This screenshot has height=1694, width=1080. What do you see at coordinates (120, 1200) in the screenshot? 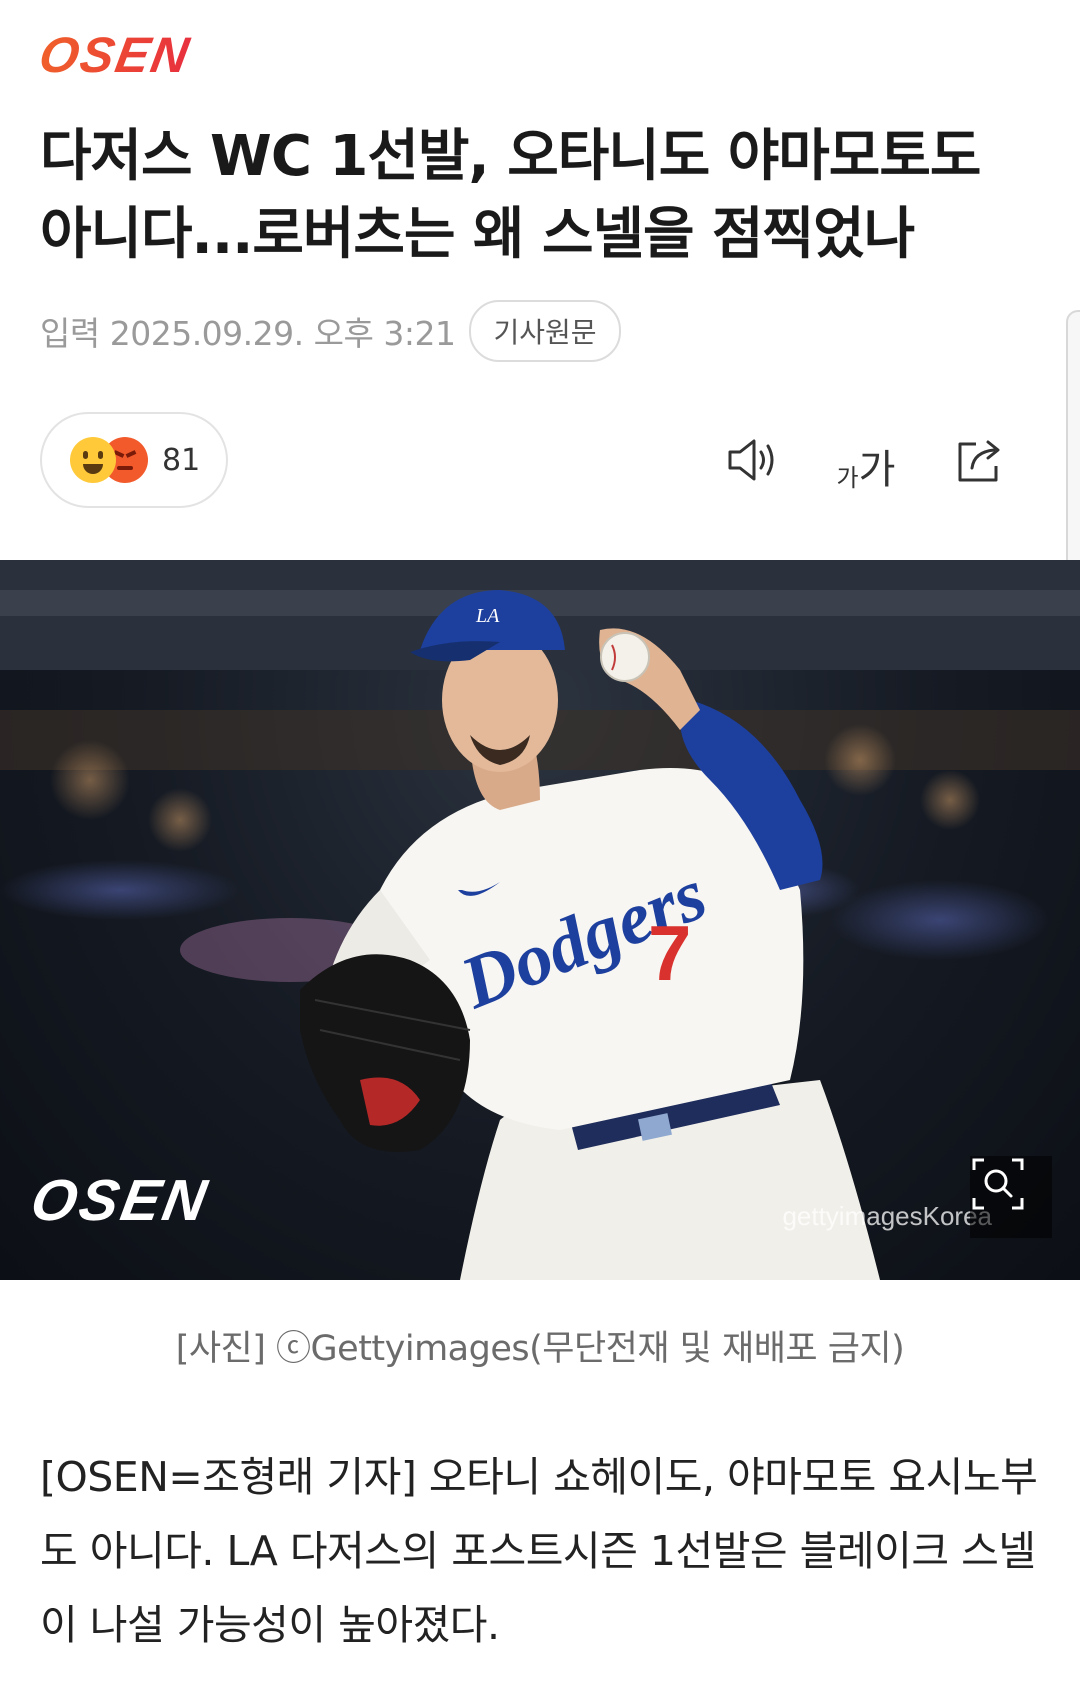
I see `photo-osen-logo: OSEN` at bounding box center [120, 1200].